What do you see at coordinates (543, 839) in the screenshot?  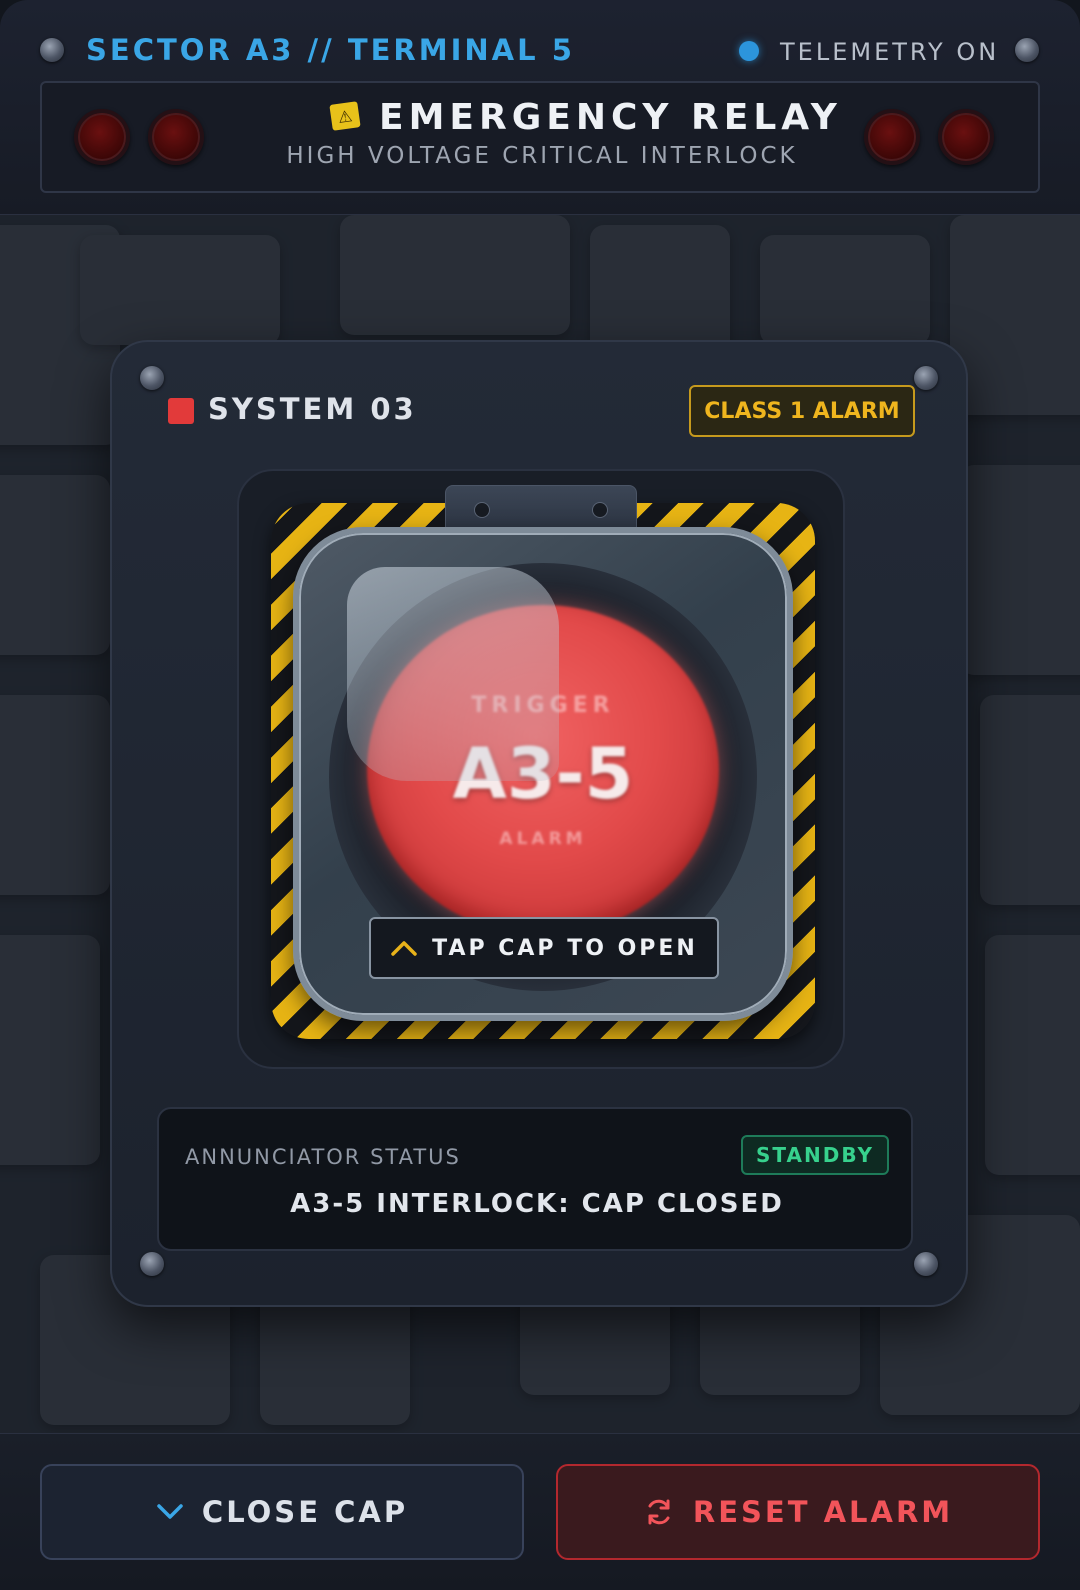 I see `trigger-button-bottom-text: ALARM` at bounding box center [543, 839].